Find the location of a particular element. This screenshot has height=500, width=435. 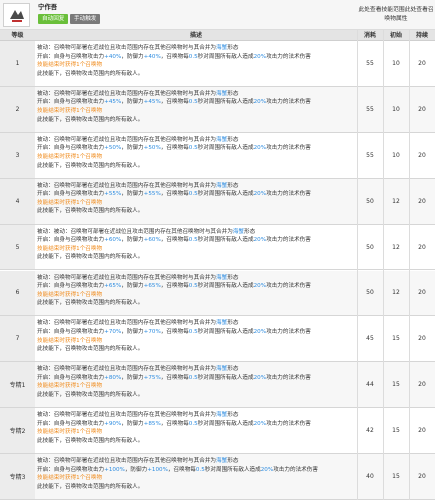

row-level: 6 is located at coordinates (17, 293).